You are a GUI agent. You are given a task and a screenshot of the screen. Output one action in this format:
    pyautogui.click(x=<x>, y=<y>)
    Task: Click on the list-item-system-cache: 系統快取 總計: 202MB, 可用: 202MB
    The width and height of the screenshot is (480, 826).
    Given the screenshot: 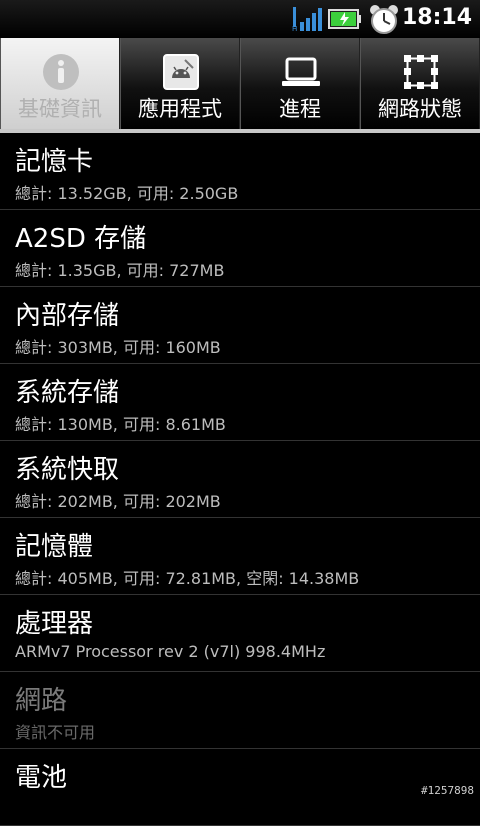 What is the action you would take?
    pyautogui.click(x=240, y=479)
    